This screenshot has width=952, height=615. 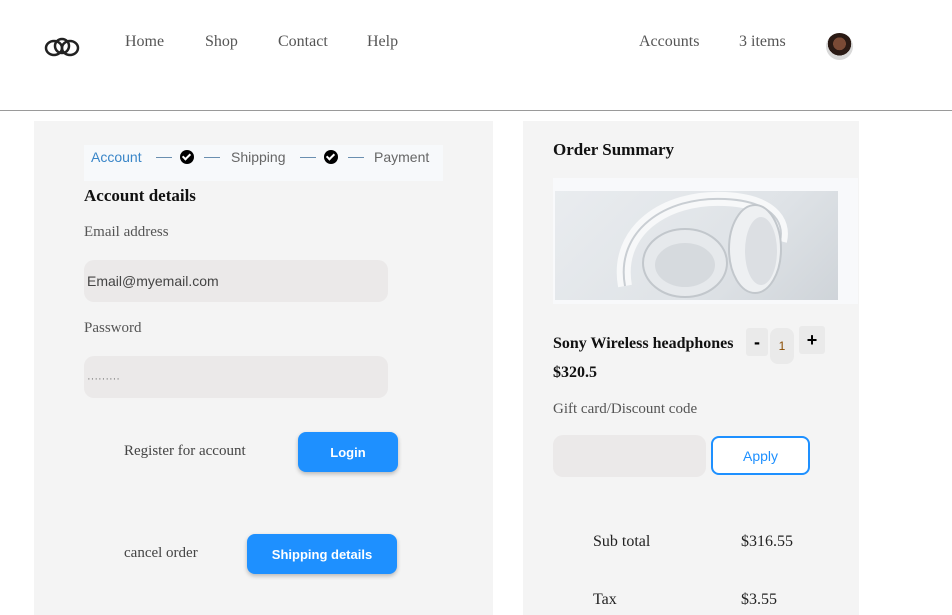 I want to click on step-shipping: Shipping, so click(x=258, y=157).